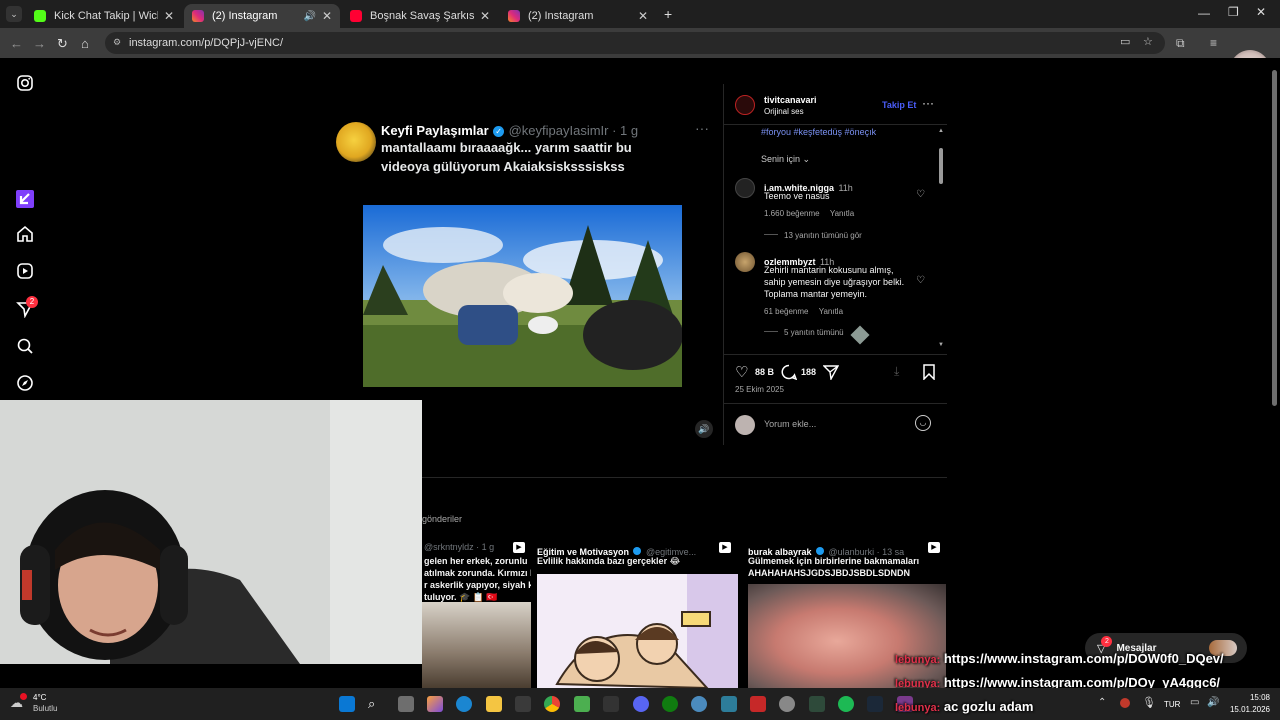 This screenshot has width=1280, height=720. Describe the element at coordinates (420, 16) in the screenshot. I see `tab-youtube: Boşnak Savaş Şarkısı - Bosn... ✕` at that location.